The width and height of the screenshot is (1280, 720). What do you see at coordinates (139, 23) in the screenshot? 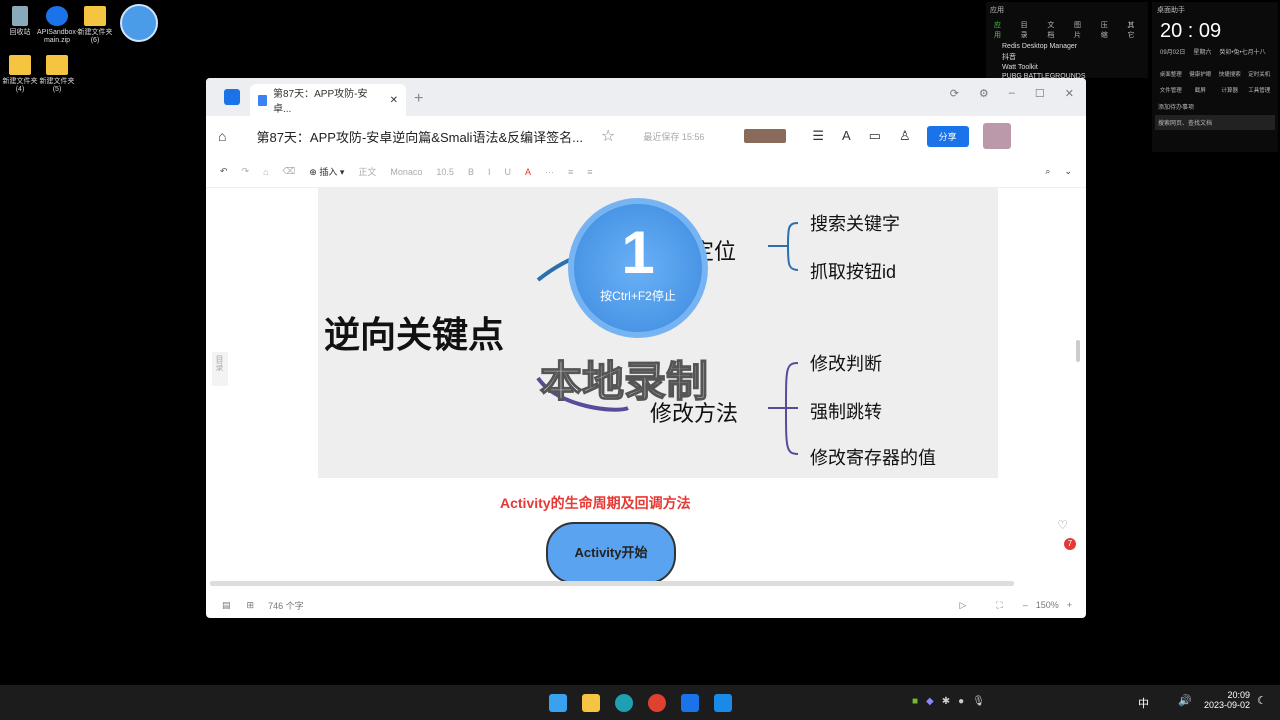
I see `recorder-floating-ball` at bounding box center [139, 23].